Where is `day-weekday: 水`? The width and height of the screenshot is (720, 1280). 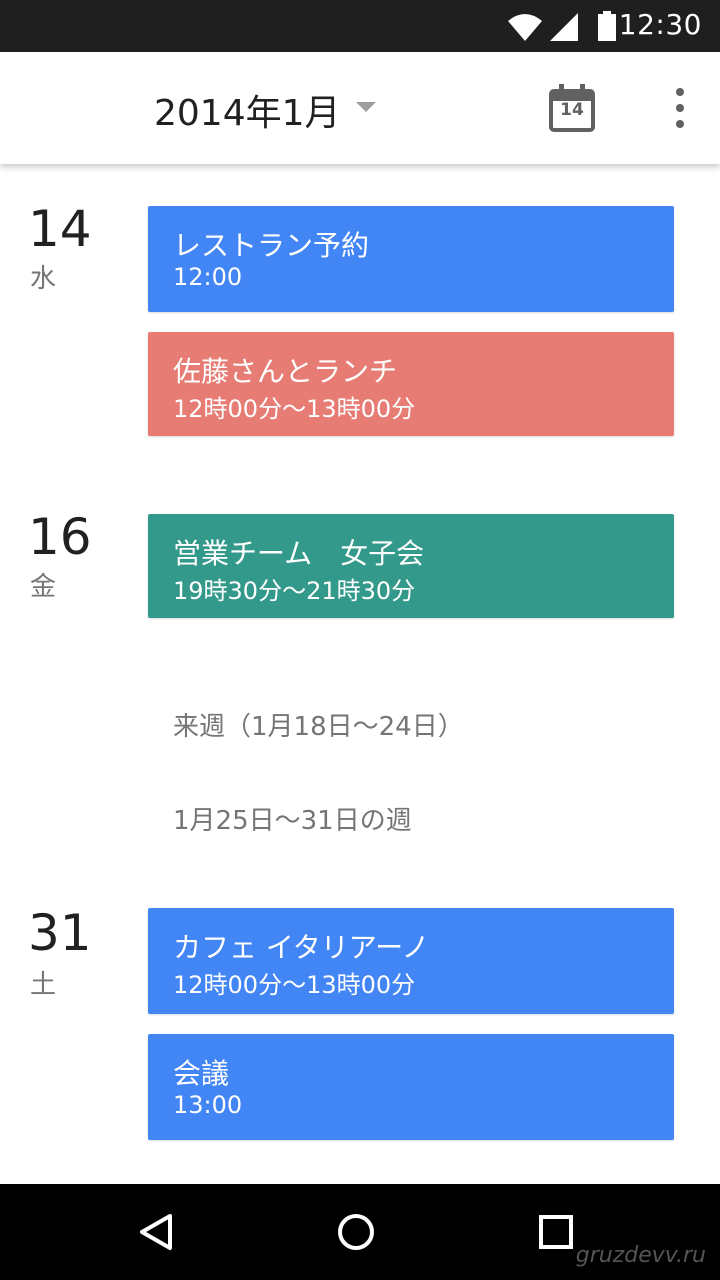 day-weekday: 水 is located at coordinates (43, 279).